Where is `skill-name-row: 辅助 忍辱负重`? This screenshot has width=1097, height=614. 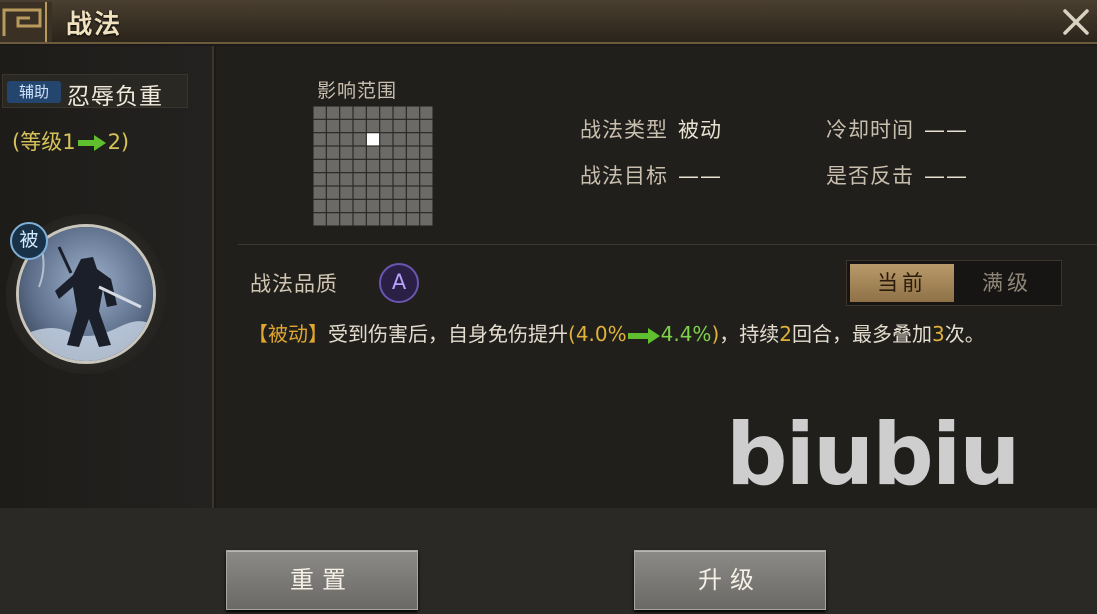
skill-name-row: 辅助 忍辱负重 is located at coordinates (95, 92).